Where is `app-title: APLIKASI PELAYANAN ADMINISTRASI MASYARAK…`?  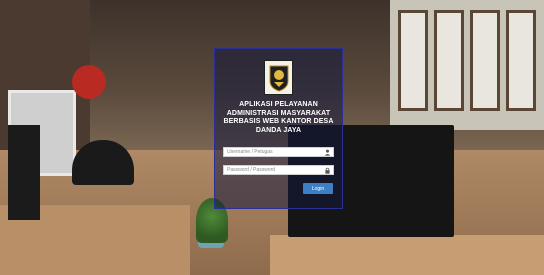
app-title: APLIKASI PELAYANAN ADMINISTRASI MASYARAK… is located at coordinates (278, 117).